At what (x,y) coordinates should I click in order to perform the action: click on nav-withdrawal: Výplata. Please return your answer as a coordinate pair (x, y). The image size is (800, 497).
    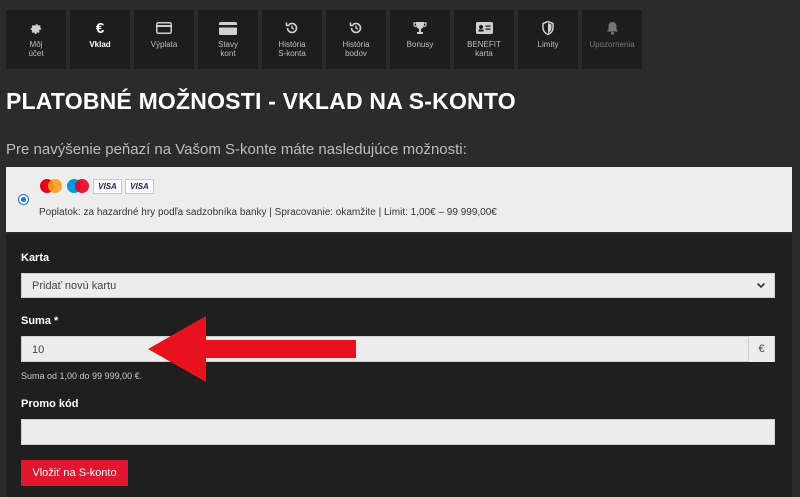
    Looking at the image, I should click on (164, 39).